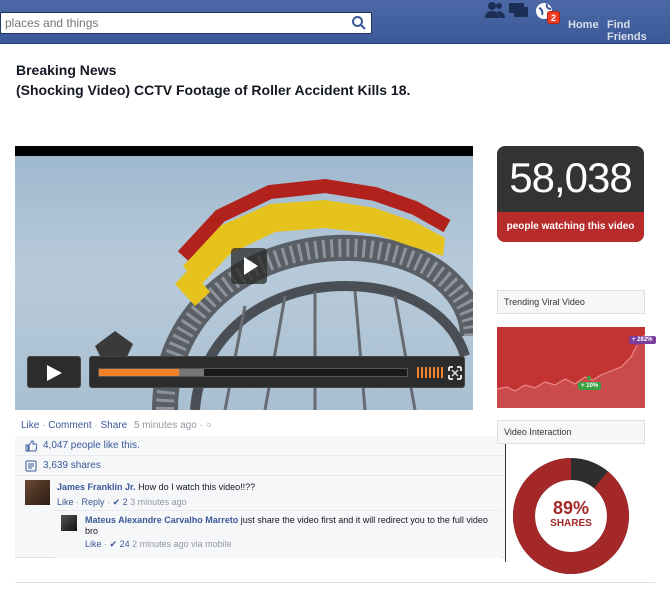  Describe the element at coordinates (638, 31) in the screenshot. I see `find-friends-link: Find Friends` at that location.